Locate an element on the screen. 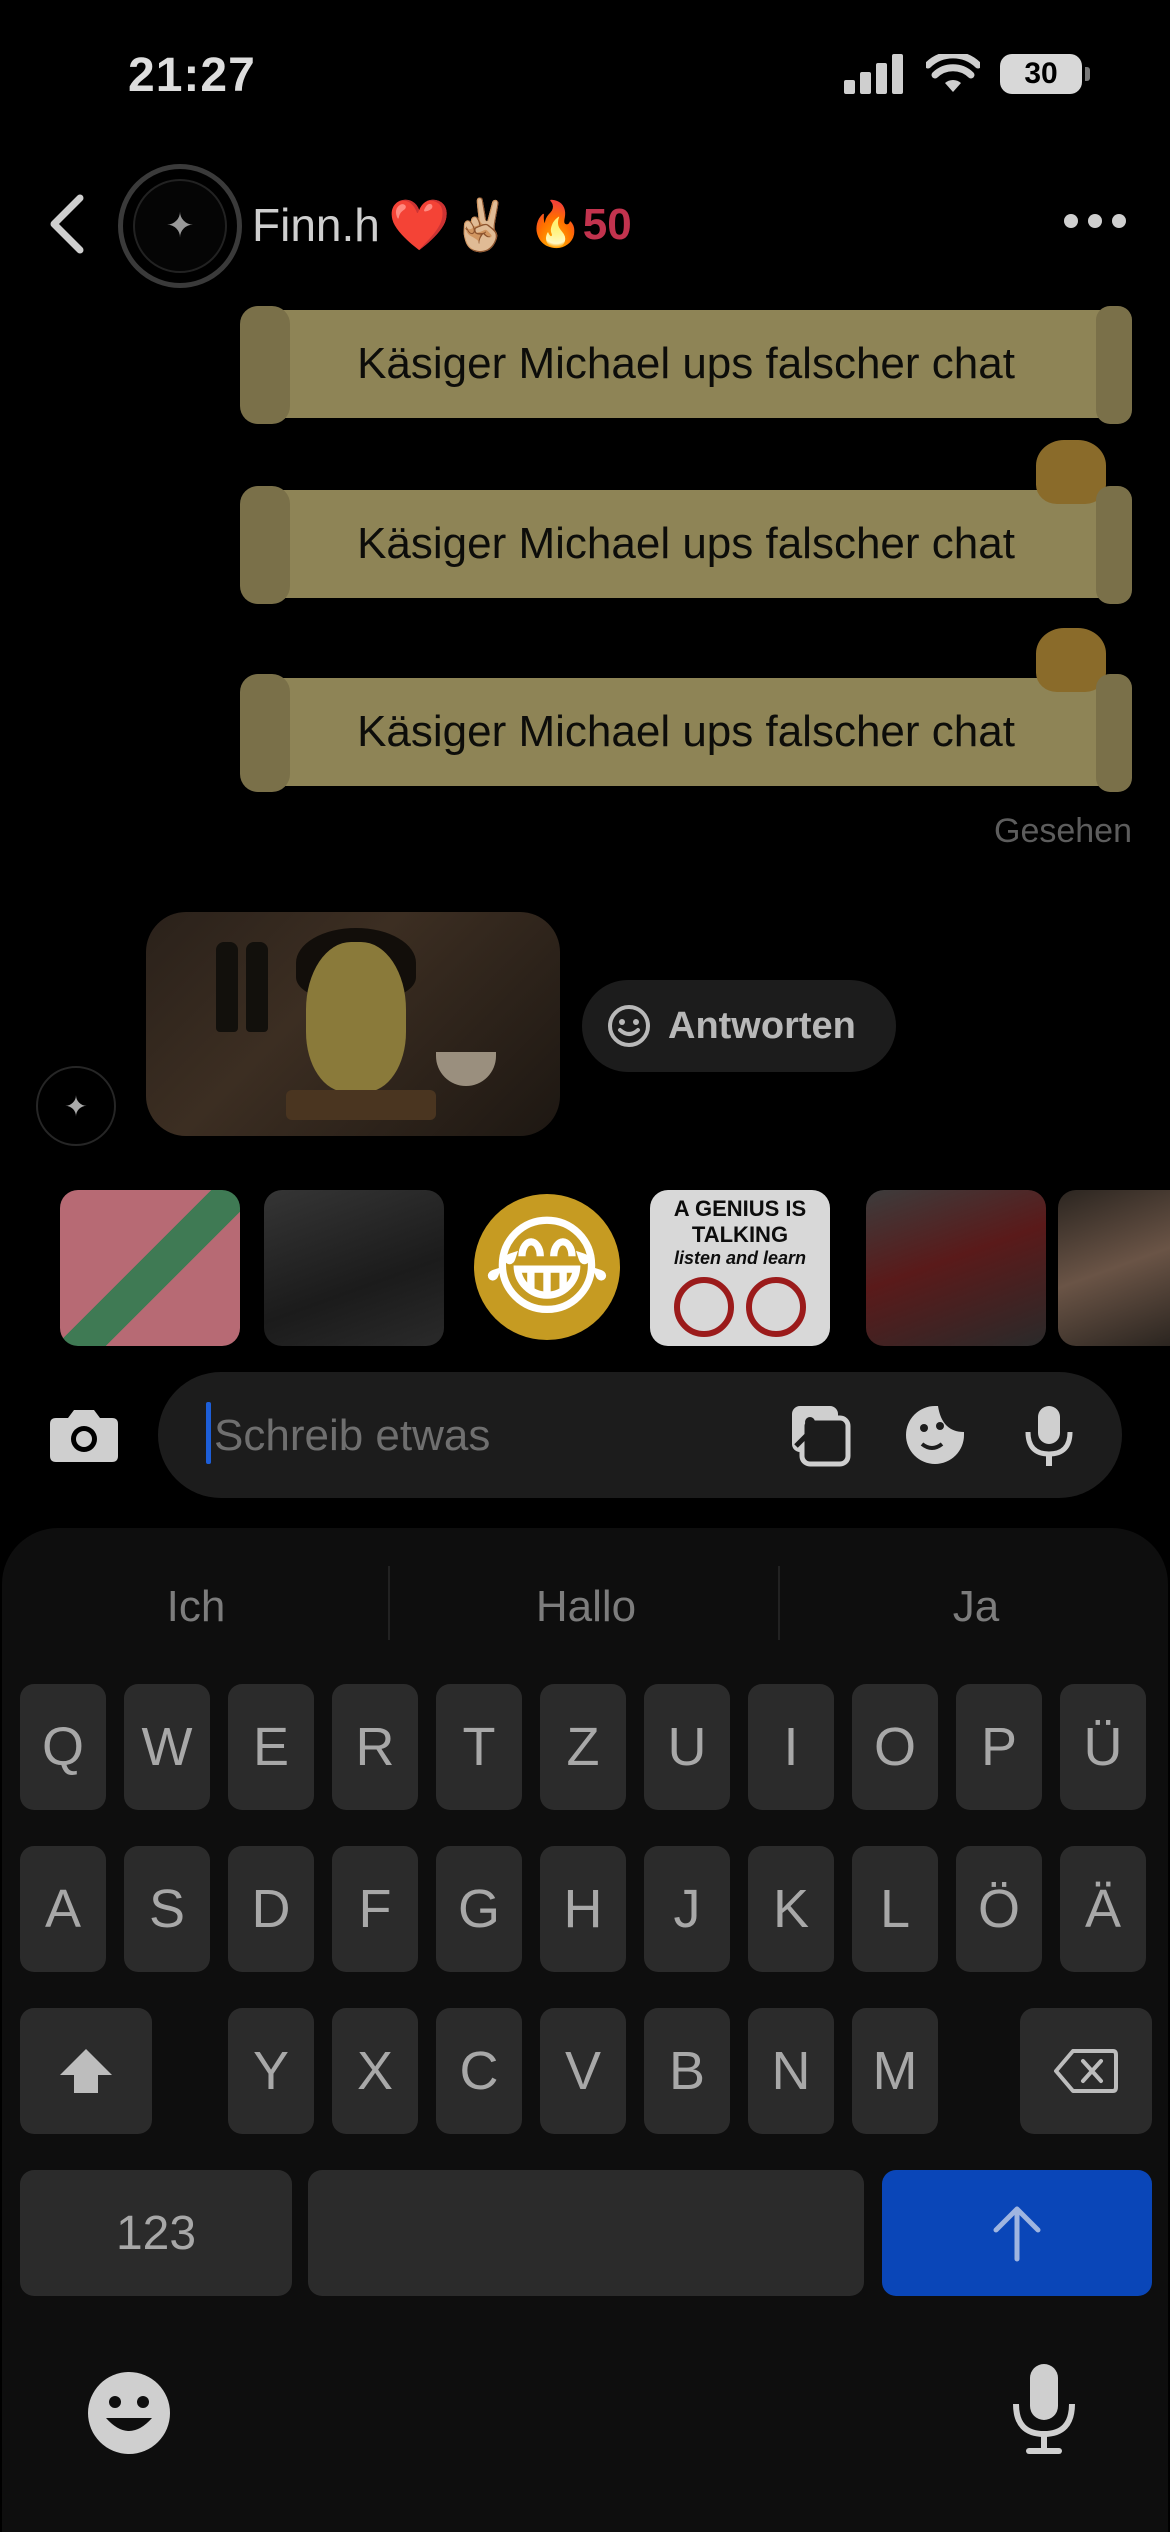 This screenshot has height=2532, width=1170. laughing-emoji-icon: 😂 is located at coordinates (547, 1267).